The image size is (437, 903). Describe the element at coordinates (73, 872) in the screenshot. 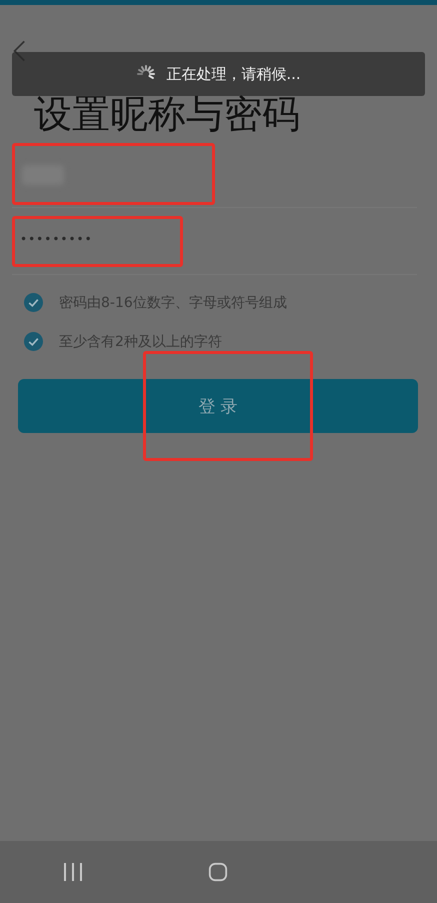

I see `recent-apps-icon` at that location.